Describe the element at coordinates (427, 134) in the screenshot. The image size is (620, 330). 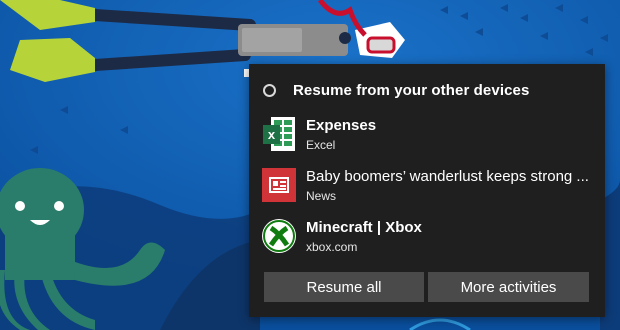
I see `activity-item-expenses: x Expenses Excel` at that location.